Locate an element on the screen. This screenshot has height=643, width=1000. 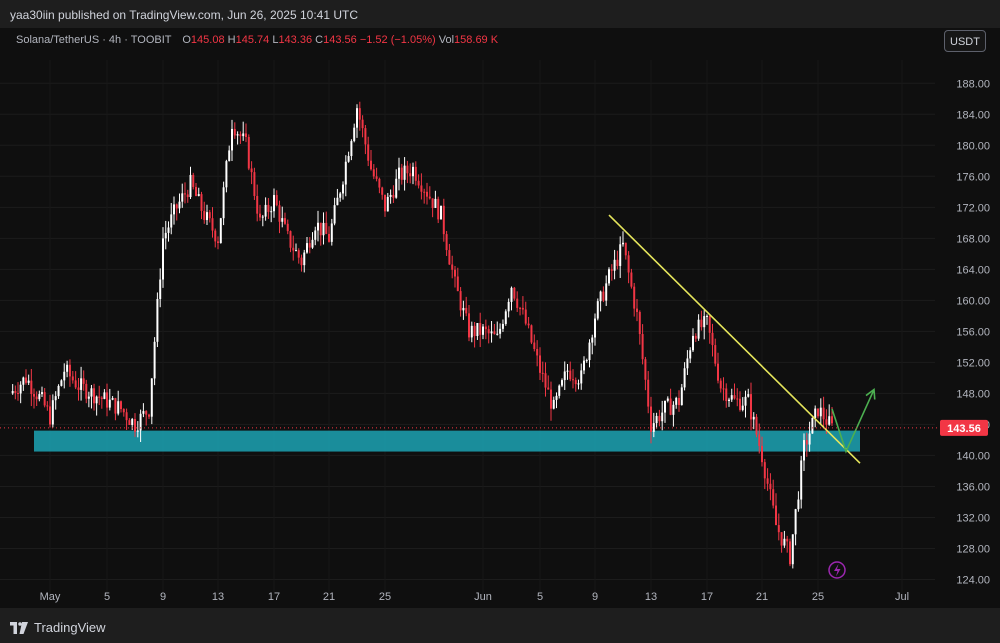
x-tick-label: 13 is located at coordinates (218, 597).